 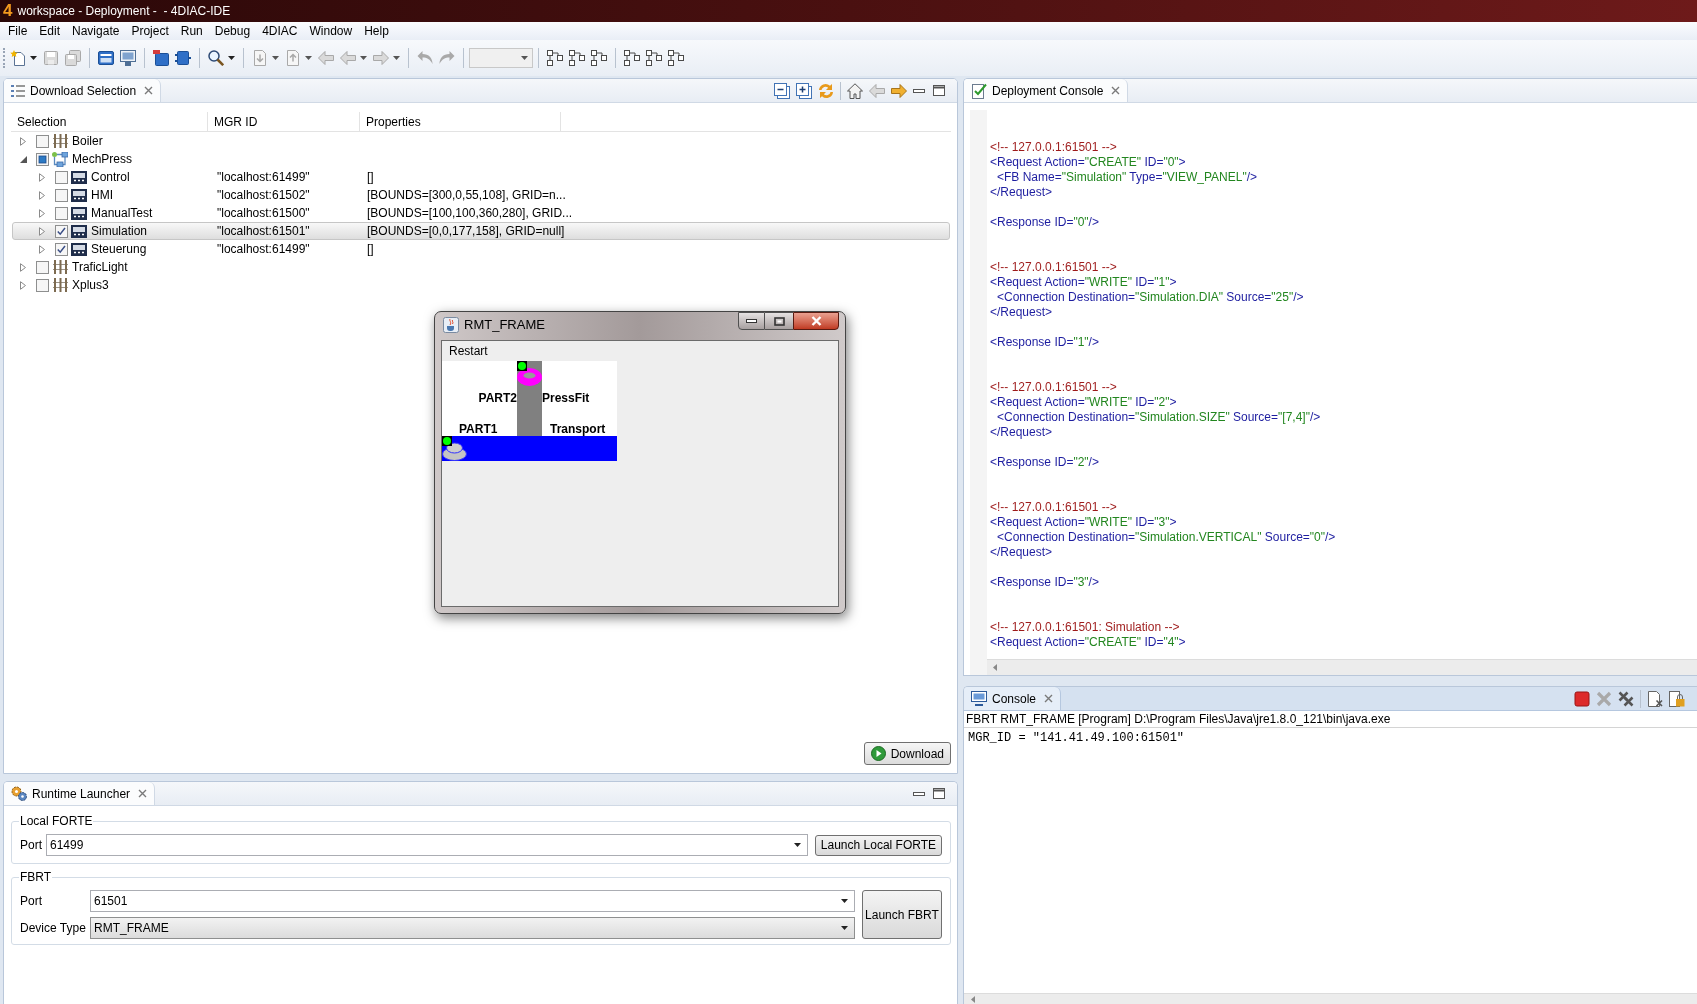 I want to click on port-combo: 61501, so click(x=472, y=901).